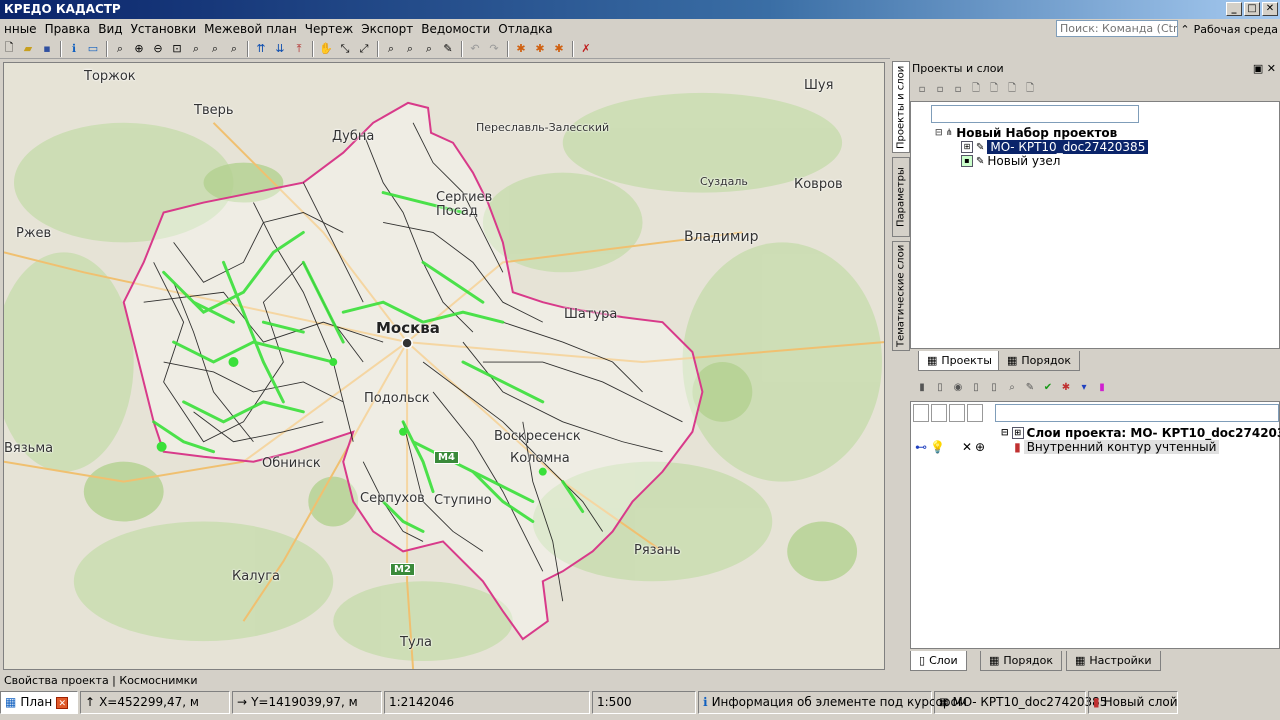  What do you see at coordinates (11, 702) in the screenshot?
I see `plan-icon: ▦` at bounding box center [11, 702].